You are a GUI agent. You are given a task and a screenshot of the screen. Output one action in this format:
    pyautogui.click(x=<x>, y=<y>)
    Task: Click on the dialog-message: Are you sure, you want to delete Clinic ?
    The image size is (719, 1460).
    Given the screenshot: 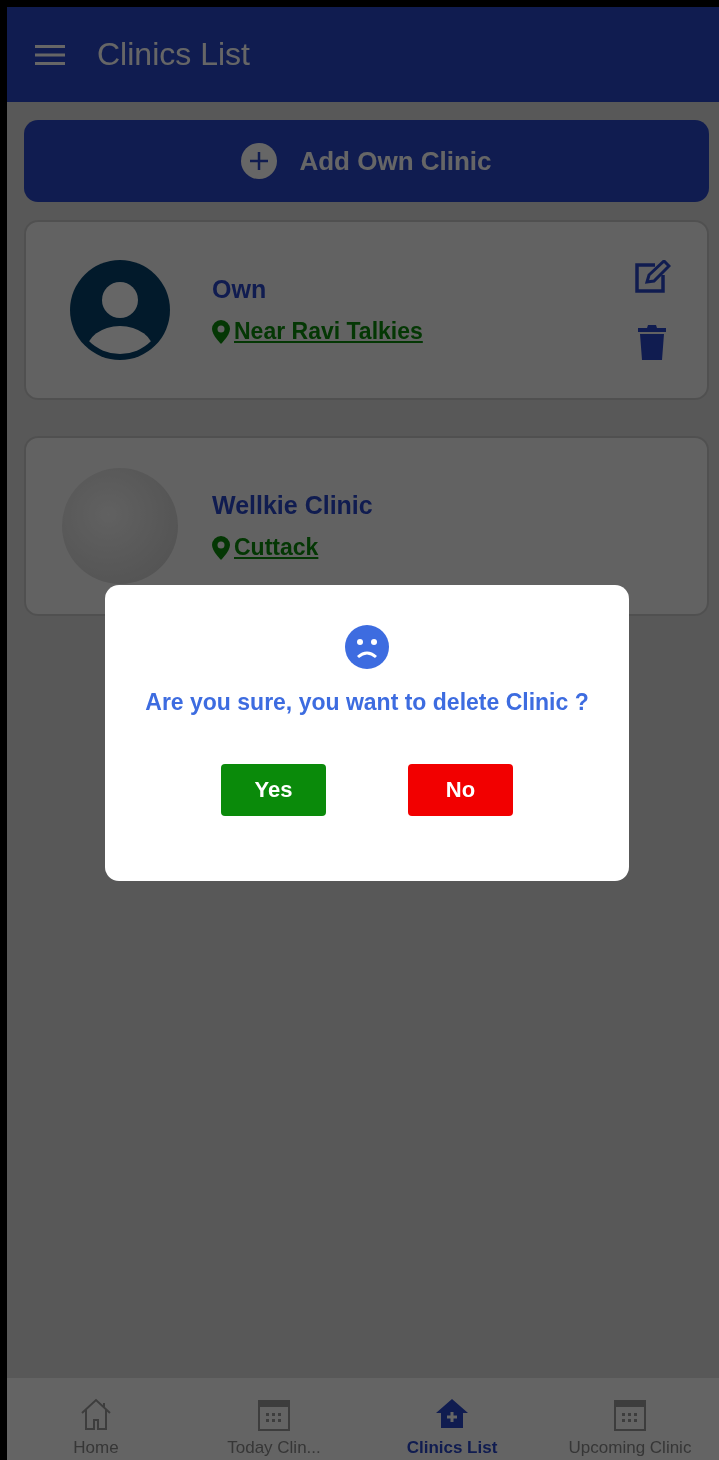 What is the action you would take?
    pyautogui.click(x=367, y=702)
    